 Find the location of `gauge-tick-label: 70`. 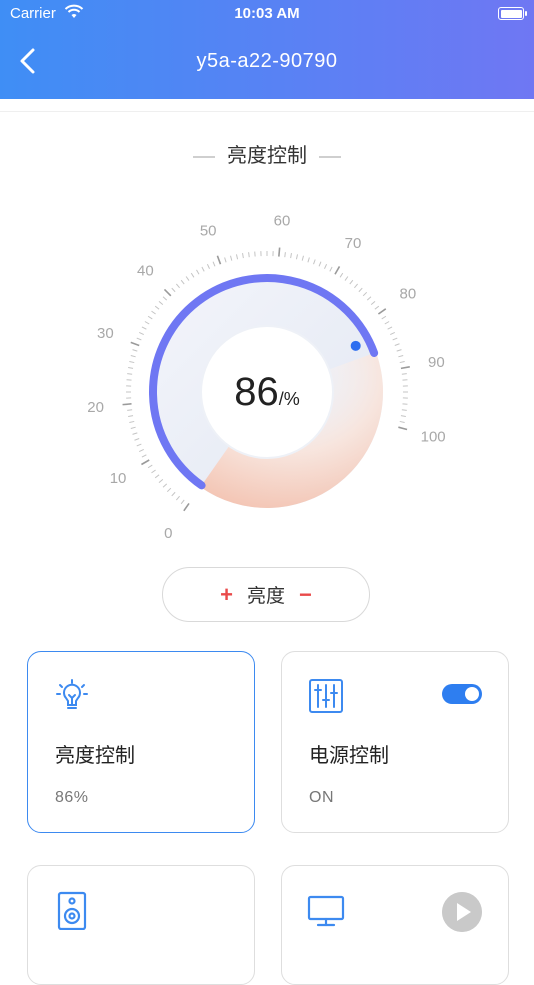

gauge-tick-label: 70 is located at coordinates (353, 243).